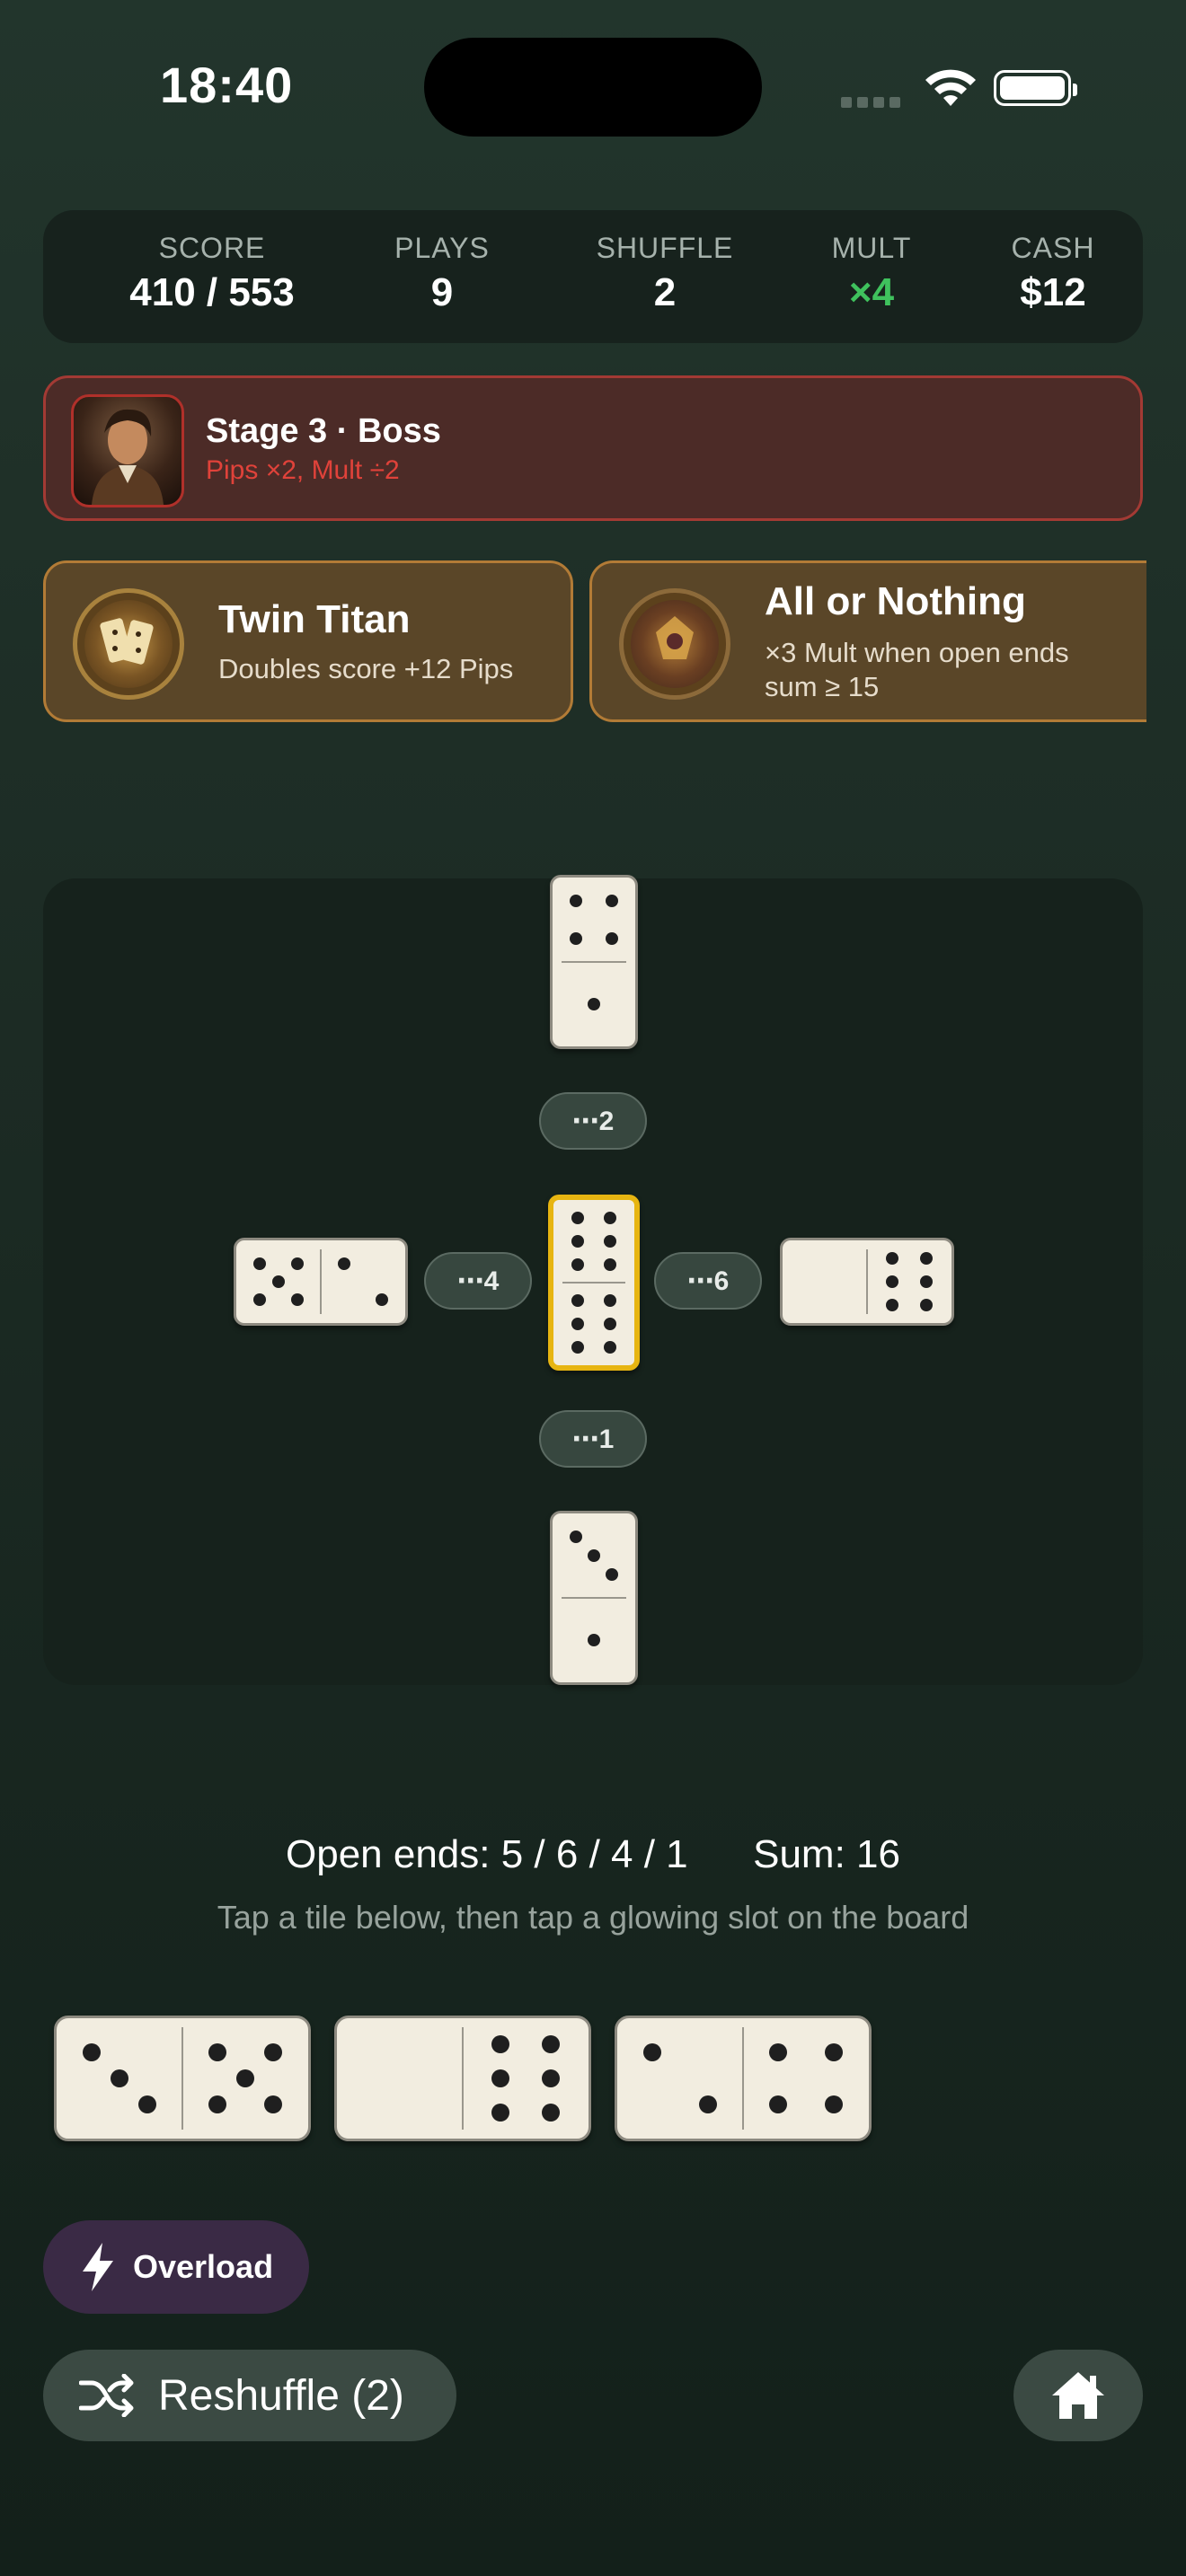  I want to click on board-tile-left, so click(321, 1282).